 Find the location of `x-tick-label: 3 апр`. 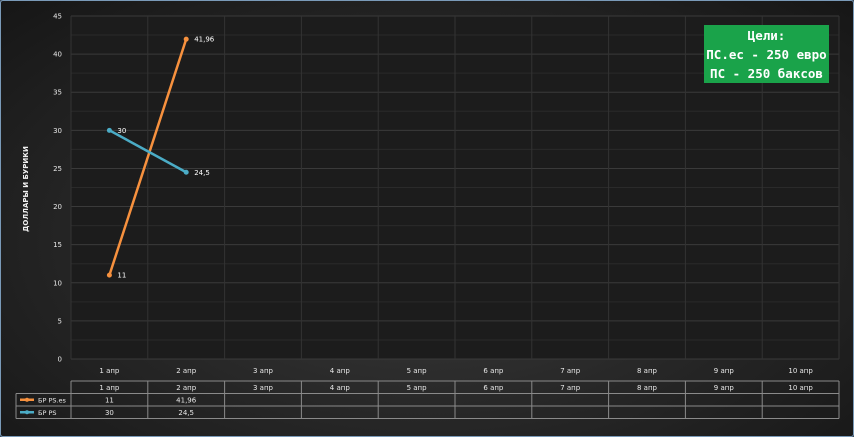

x-tick-label: 3 апр is located at coordinates (263, 371).